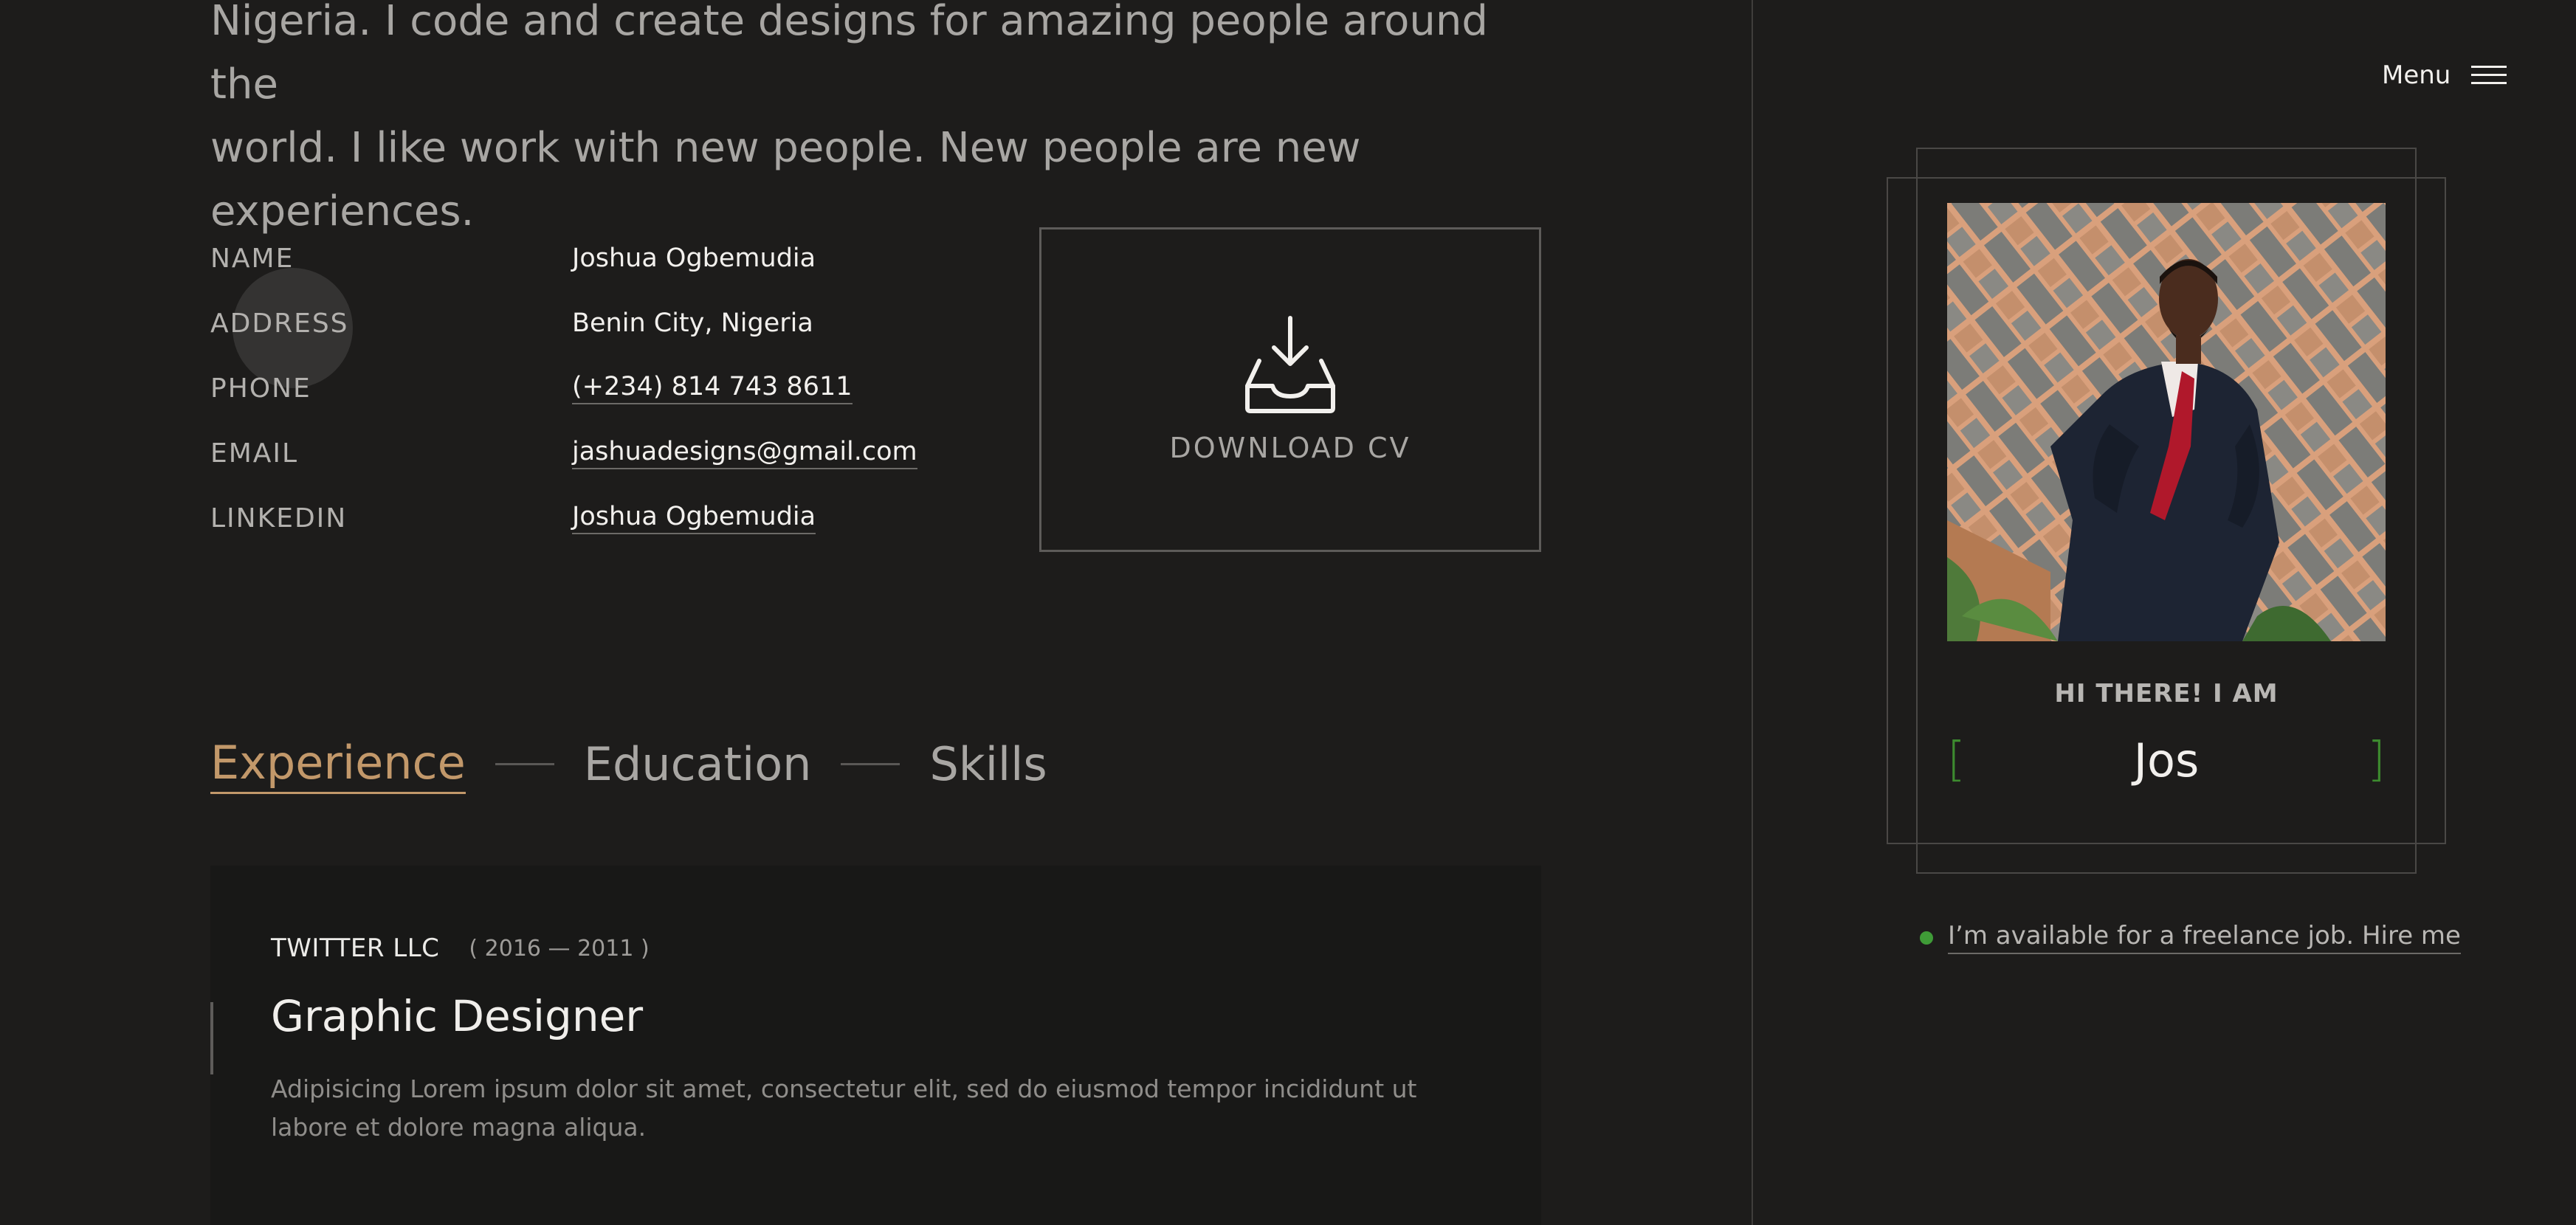 This screenshot has height=1225, width=2576. What do you see at coordinates (559, 948) in the screenshot?
I see `experience-years: ( 2016 — 2011 )` at bounding box center [559, 948].